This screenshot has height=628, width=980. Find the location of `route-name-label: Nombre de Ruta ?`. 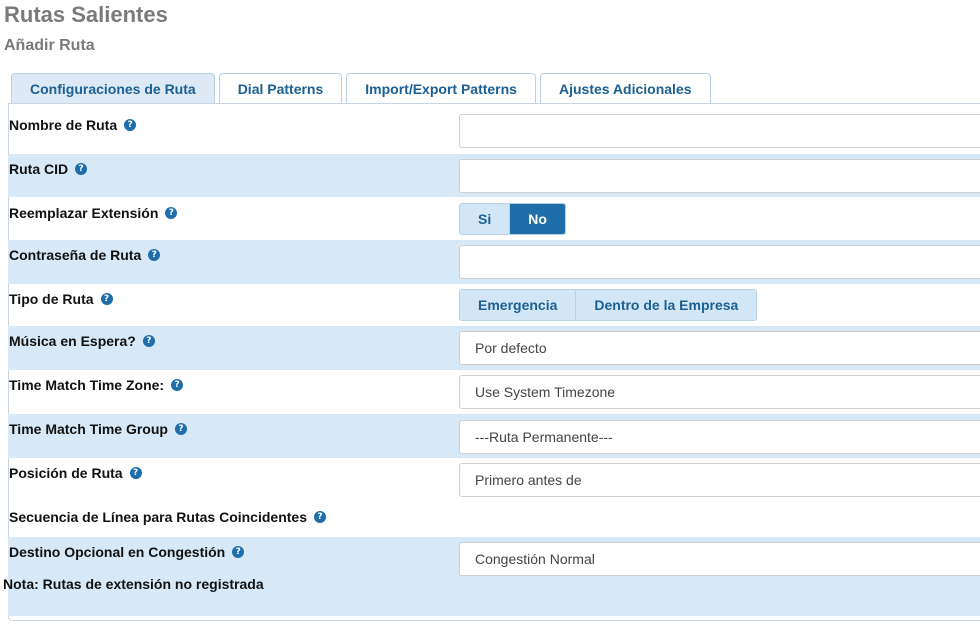

route-name-label: Nombre de Ruta ? is located at coordinates (73, 125).